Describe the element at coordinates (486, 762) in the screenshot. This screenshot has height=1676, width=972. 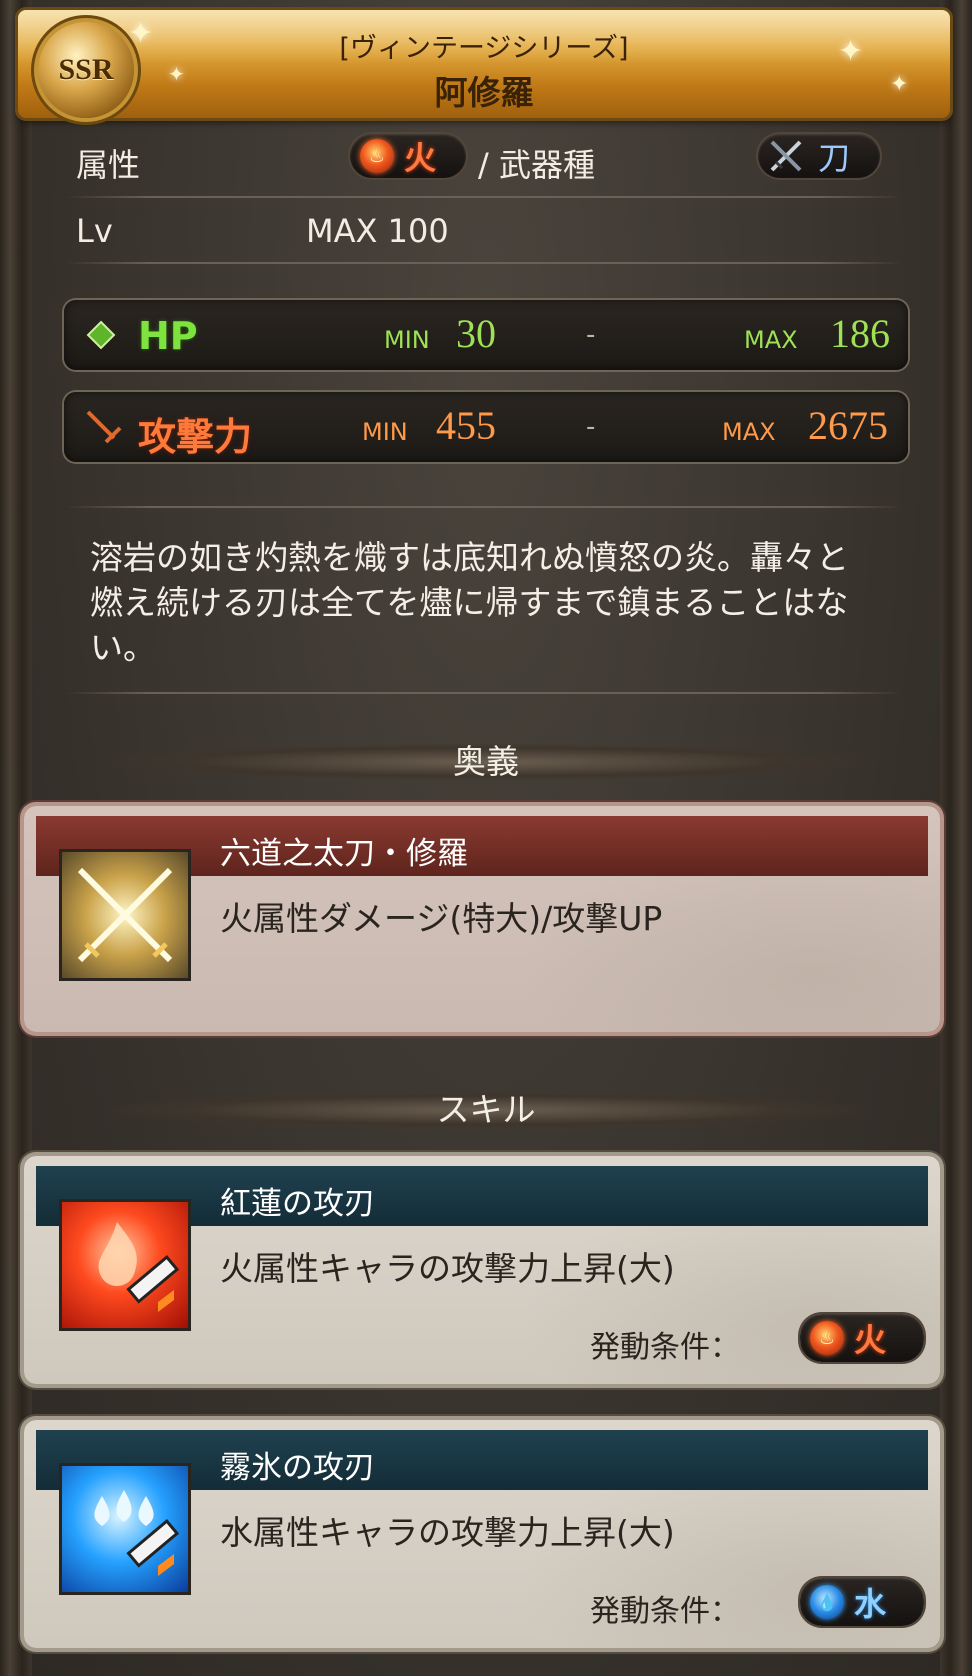
I see `ougi-section-title: 奥義` at that location.